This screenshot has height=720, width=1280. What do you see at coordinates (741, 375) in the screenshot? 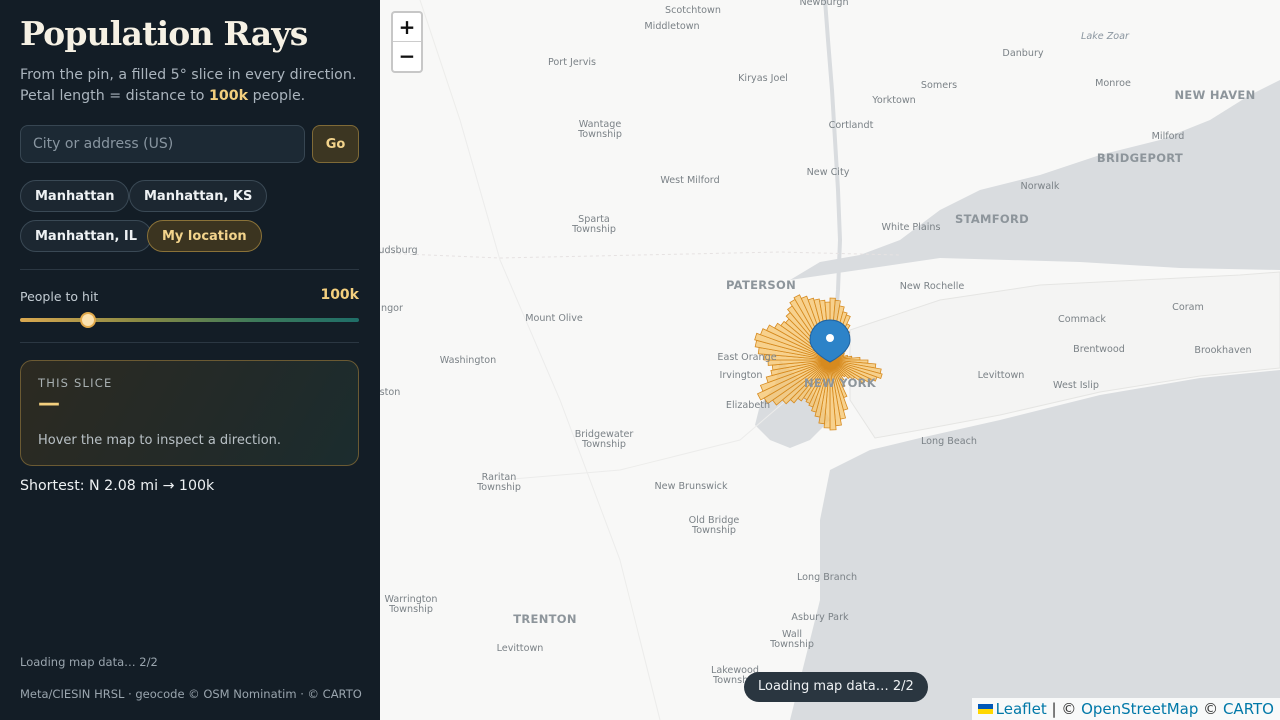
I see `place-label: Irvington` at bounding box center [741, 375].